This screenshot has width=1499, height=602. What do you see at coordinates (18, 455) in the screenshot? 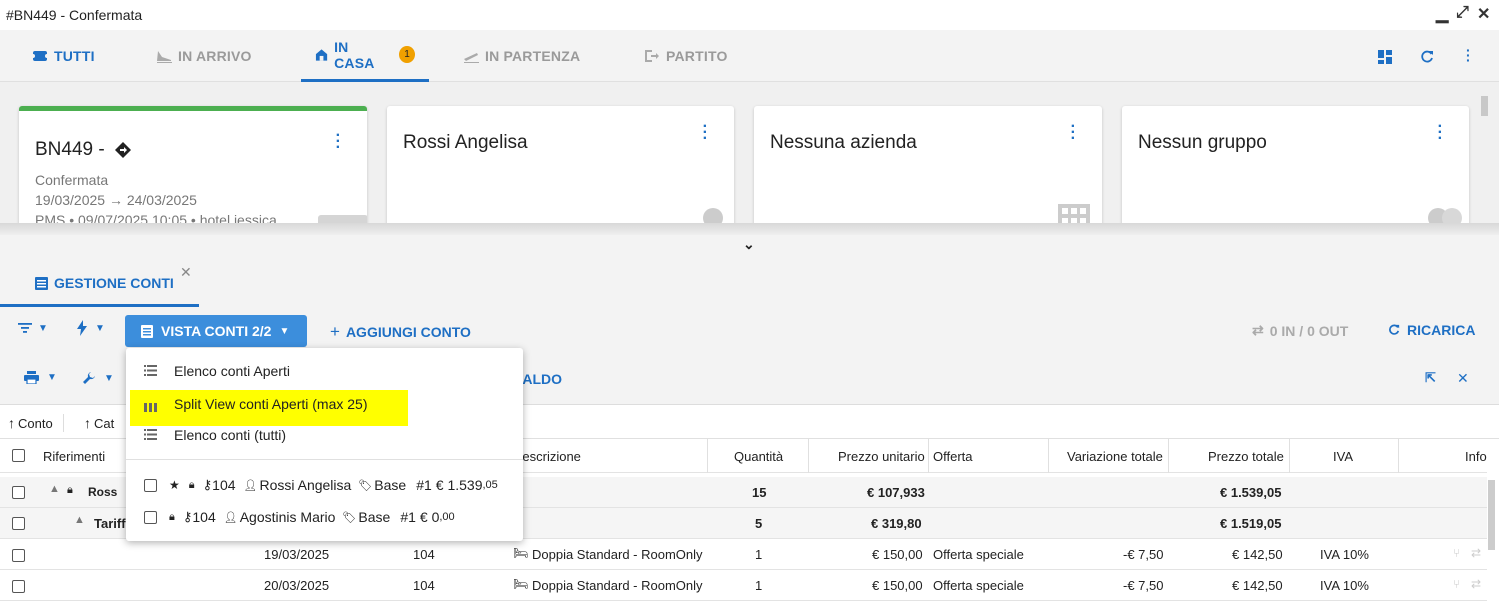
I see `select-all-checkbox` at bounding box center [18, 455].